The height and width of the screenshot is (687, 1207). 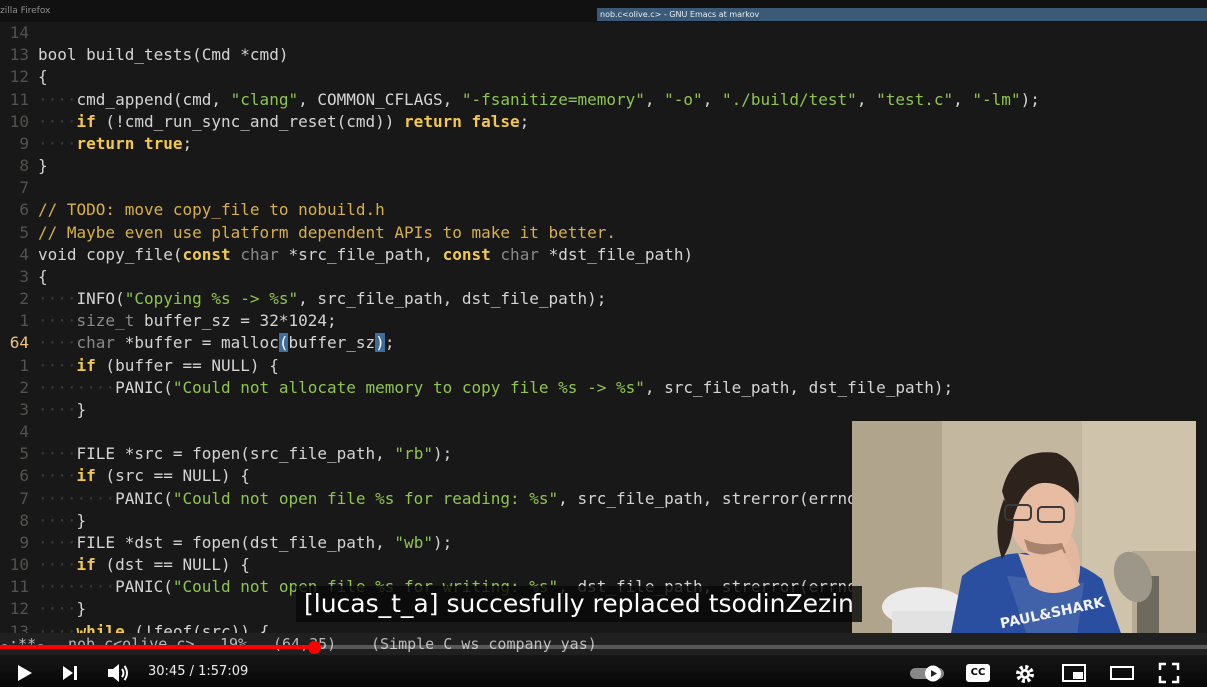 What do you see at coordinates (360, 254) in the screenshot?
I see `code-token: *src_file_path,` at bounding box center [360, 254].